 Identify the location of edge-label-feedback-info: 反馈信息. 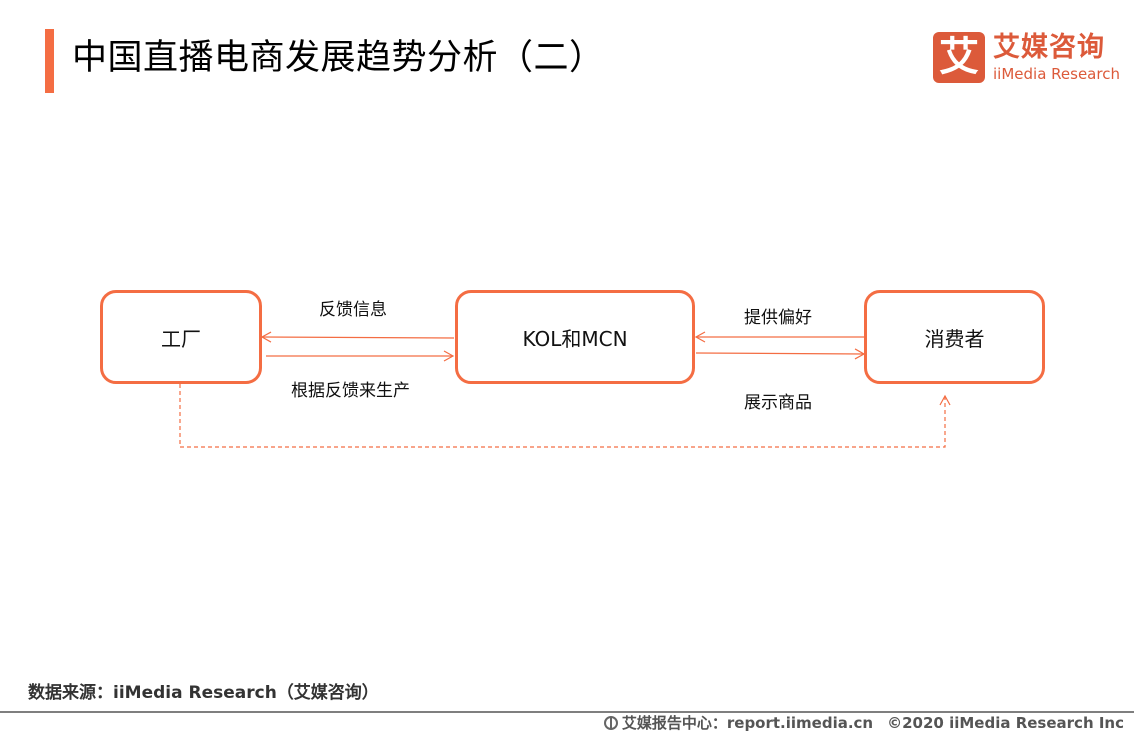
(353, 310).